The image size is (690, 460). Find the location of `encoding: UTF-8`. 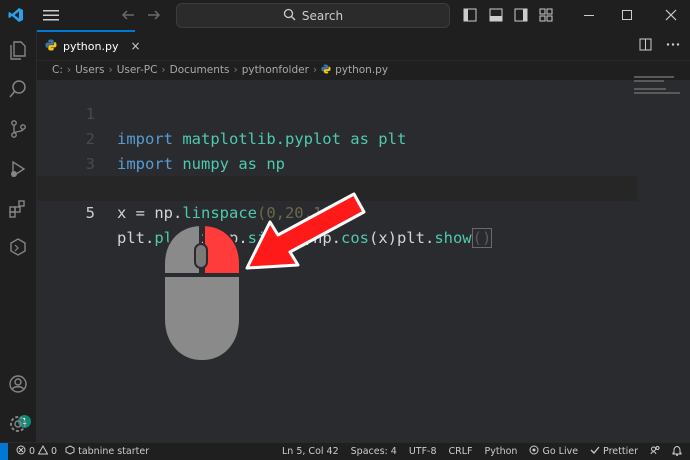

encoding: UTF-8 is located at coordinates (423, 451).